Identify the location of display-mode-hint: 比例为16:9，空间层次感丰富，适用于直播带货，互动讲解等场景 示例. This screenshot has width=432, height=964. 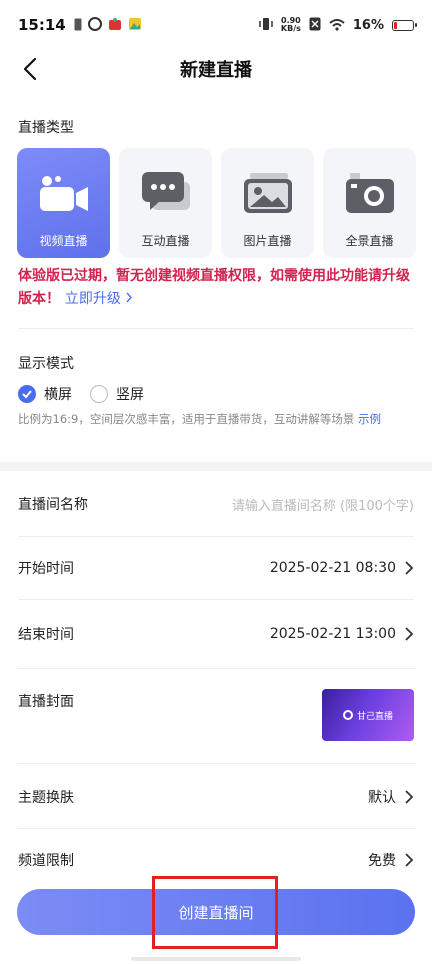
(199, 419).